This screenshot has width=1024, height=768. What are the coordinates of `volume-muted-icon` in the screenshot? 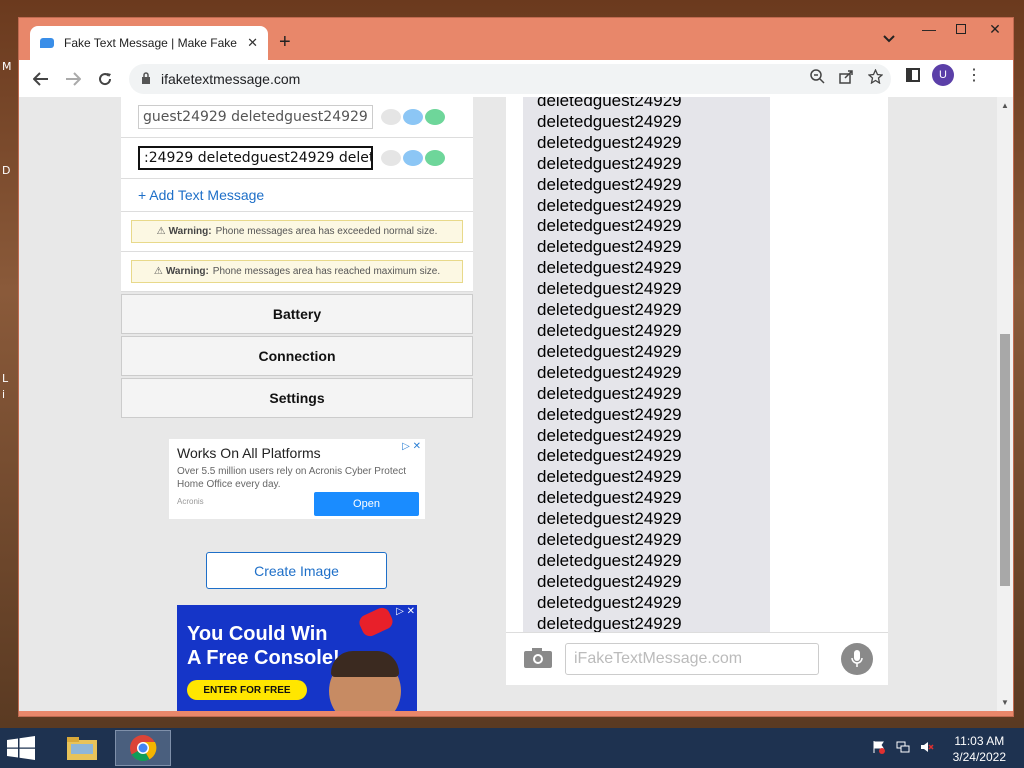 It's located at (927, 747).